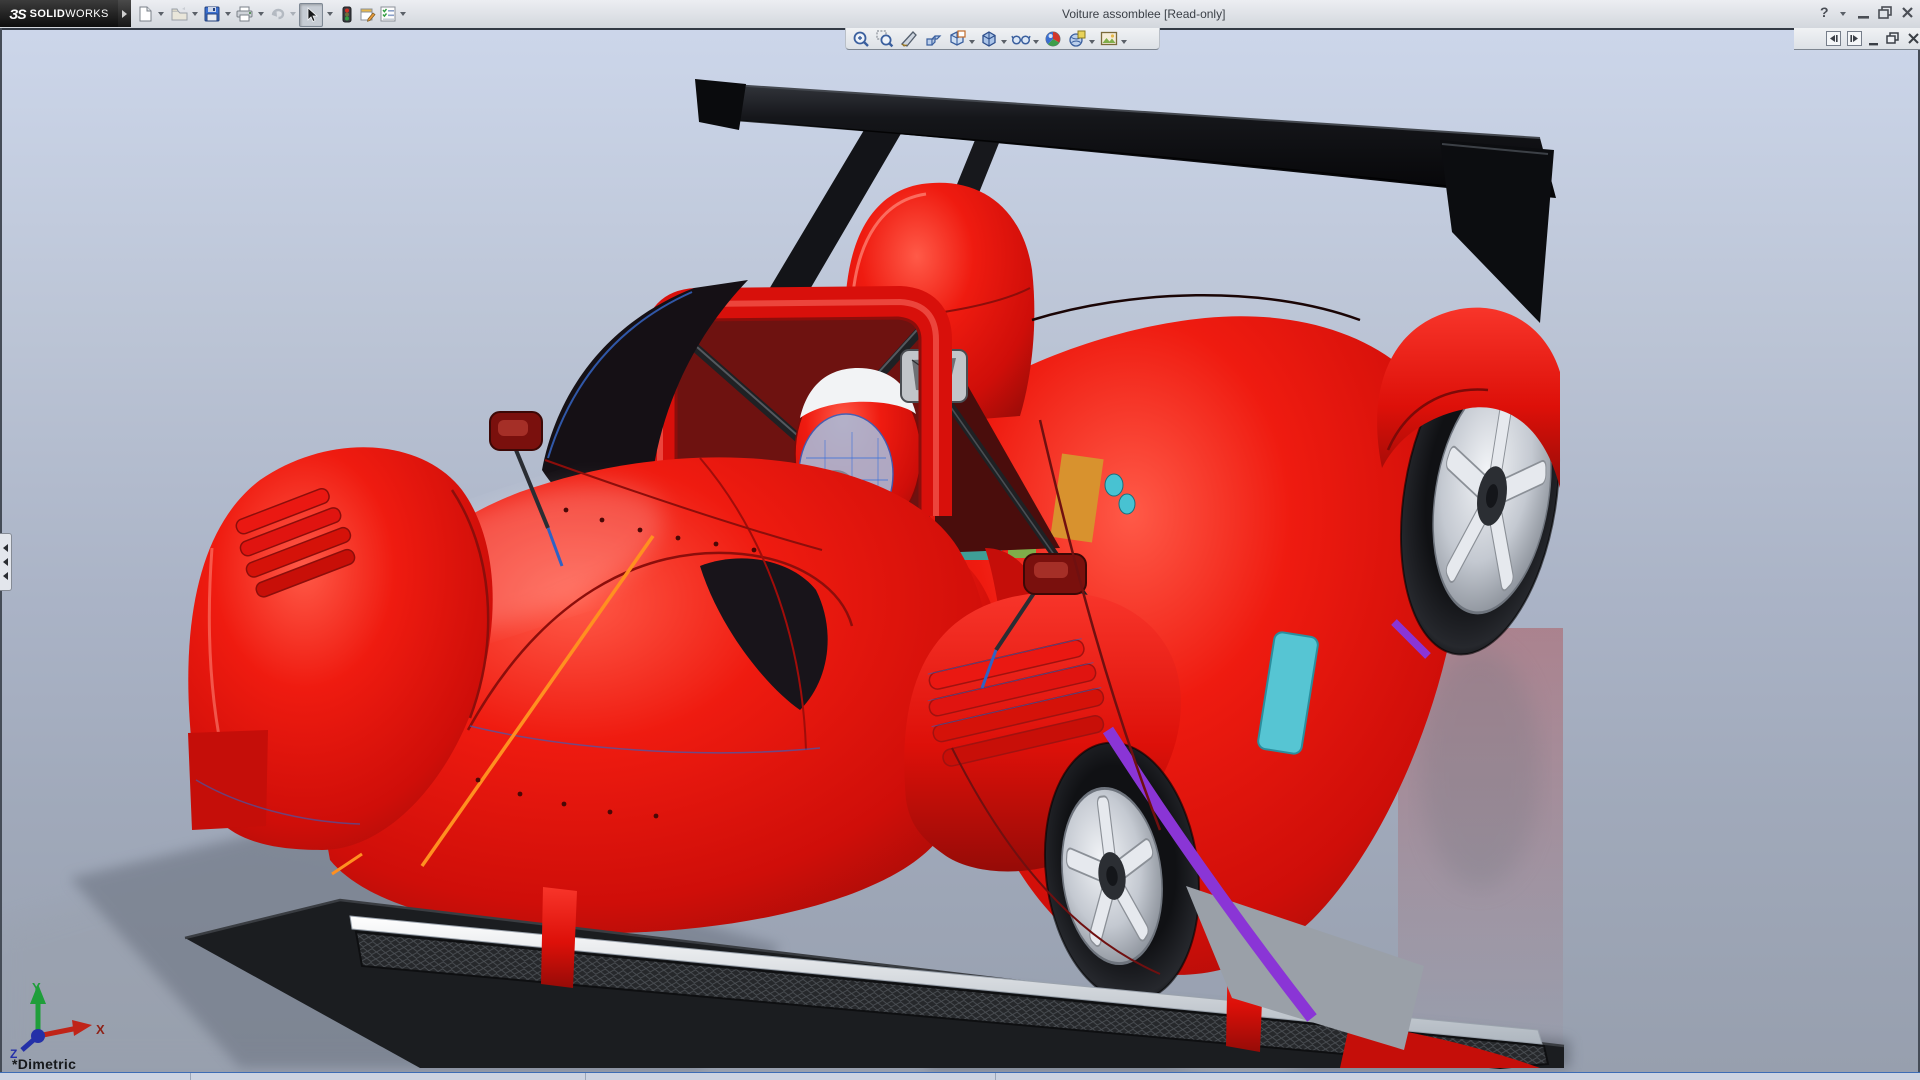 Image resolution: width=1920 pixels, height=1080 pixels. What do you see at coordinates (1092, 41) in the screenshot?
I see `apply-scene-dropdown` at bounding box center [1092, 41].